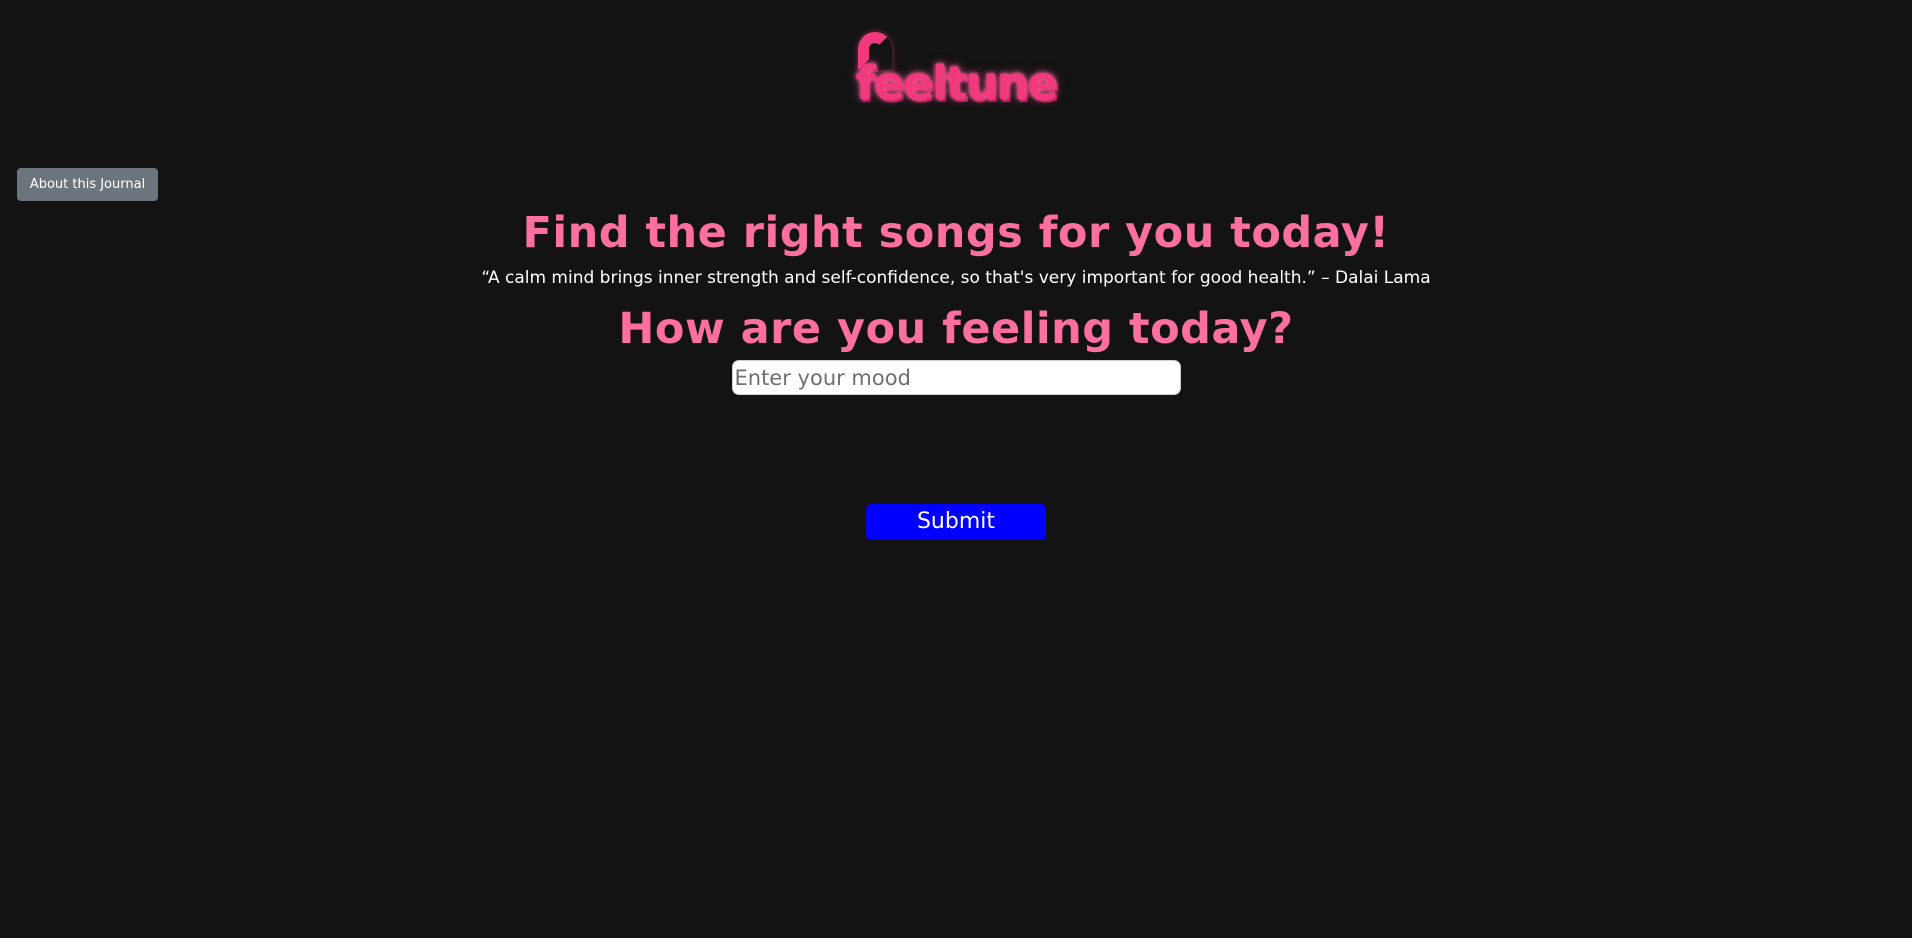 This screenshot has height=938, width=1912. What do you see at coordinates (956, 233) in the screenshot?
I see `page-title: Find the right songs for you today!` at bounding box center [956, 233].